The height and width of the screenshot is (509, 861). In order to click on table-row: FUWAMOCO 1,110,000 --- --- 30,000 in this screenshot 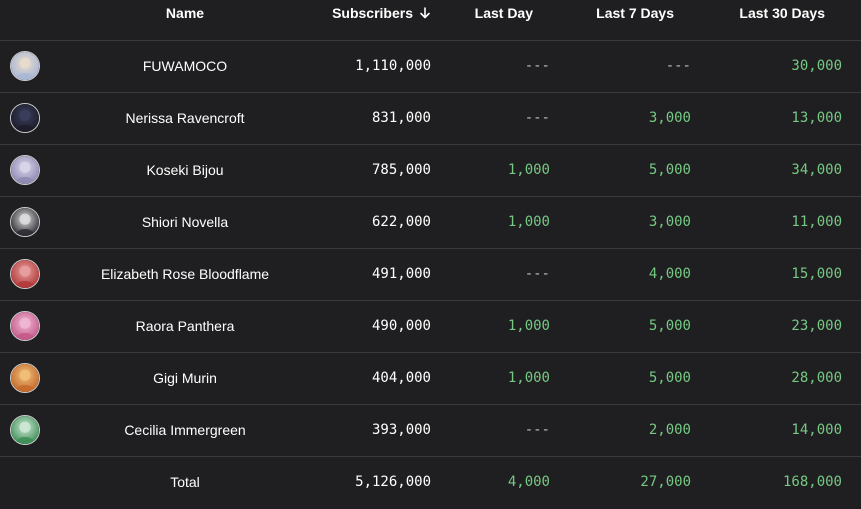, I will do `click(430, 67)`.